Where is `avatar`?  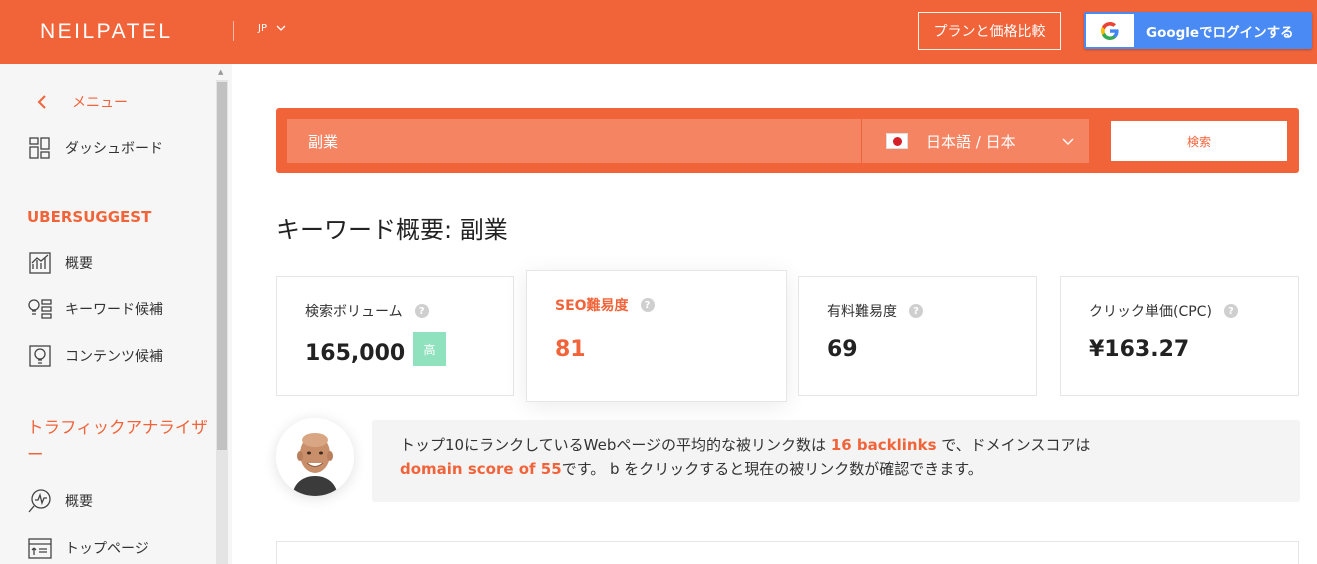 avatar is located at coordinates (315, 457).